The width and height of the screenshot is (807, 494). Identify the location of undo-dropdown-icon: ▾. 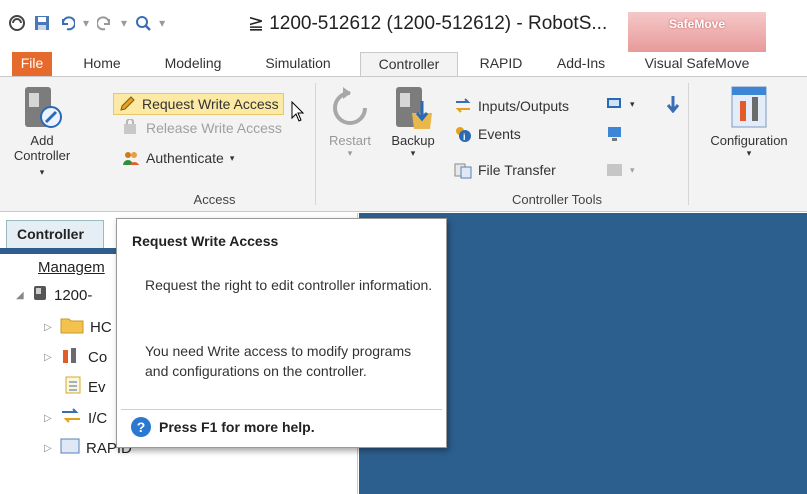
(86, 23).